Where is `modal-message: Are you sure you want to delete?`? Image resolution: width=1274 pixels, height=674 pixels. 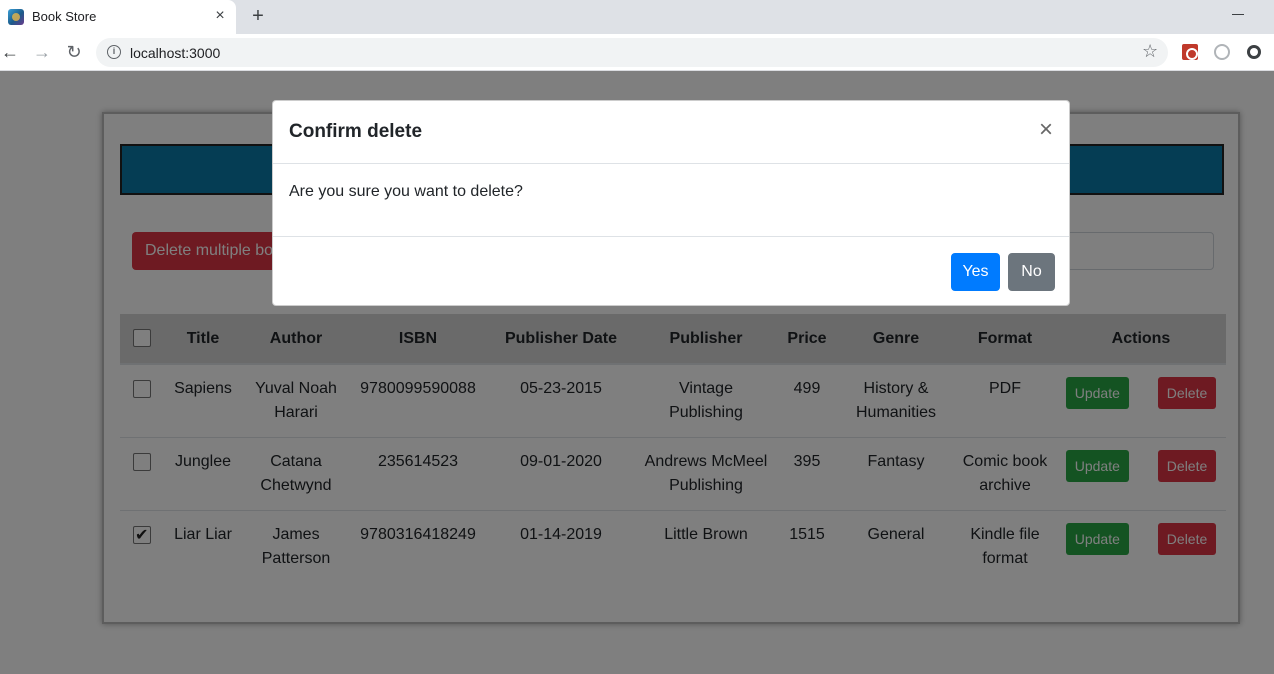
modal-message: Are you sure you want to delete? is located at coordinates (406, 191).